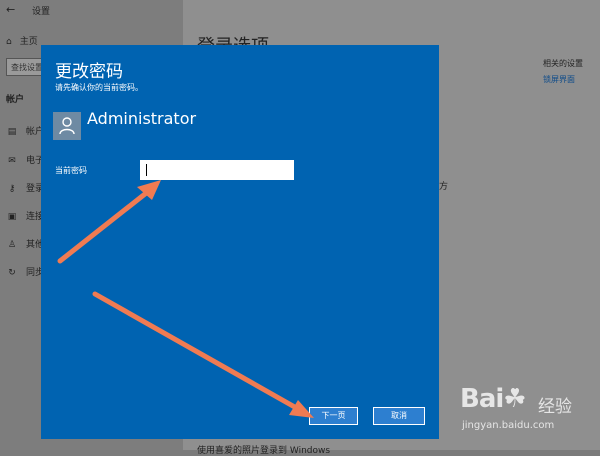  What do you see at coordinates (514, 399) in the screenshot?
I see `paw-icon: ☘` at bounding box center [514, 399].